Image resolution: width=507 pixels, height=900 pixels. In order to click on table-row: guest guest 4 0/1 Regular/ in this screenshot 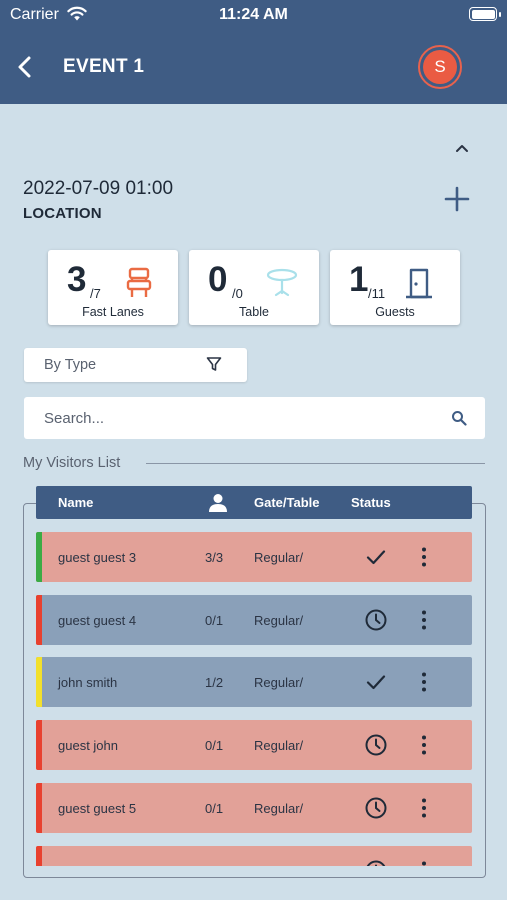, I will do `click(254, 620)`.